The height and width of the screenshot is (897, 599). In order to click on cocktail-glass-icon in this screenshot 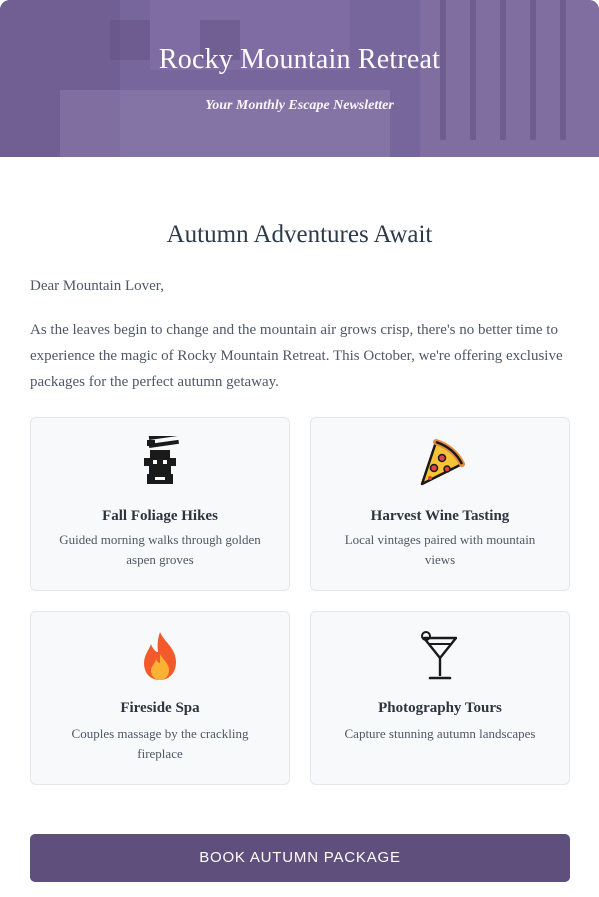, I will do `click(440, 656)`.